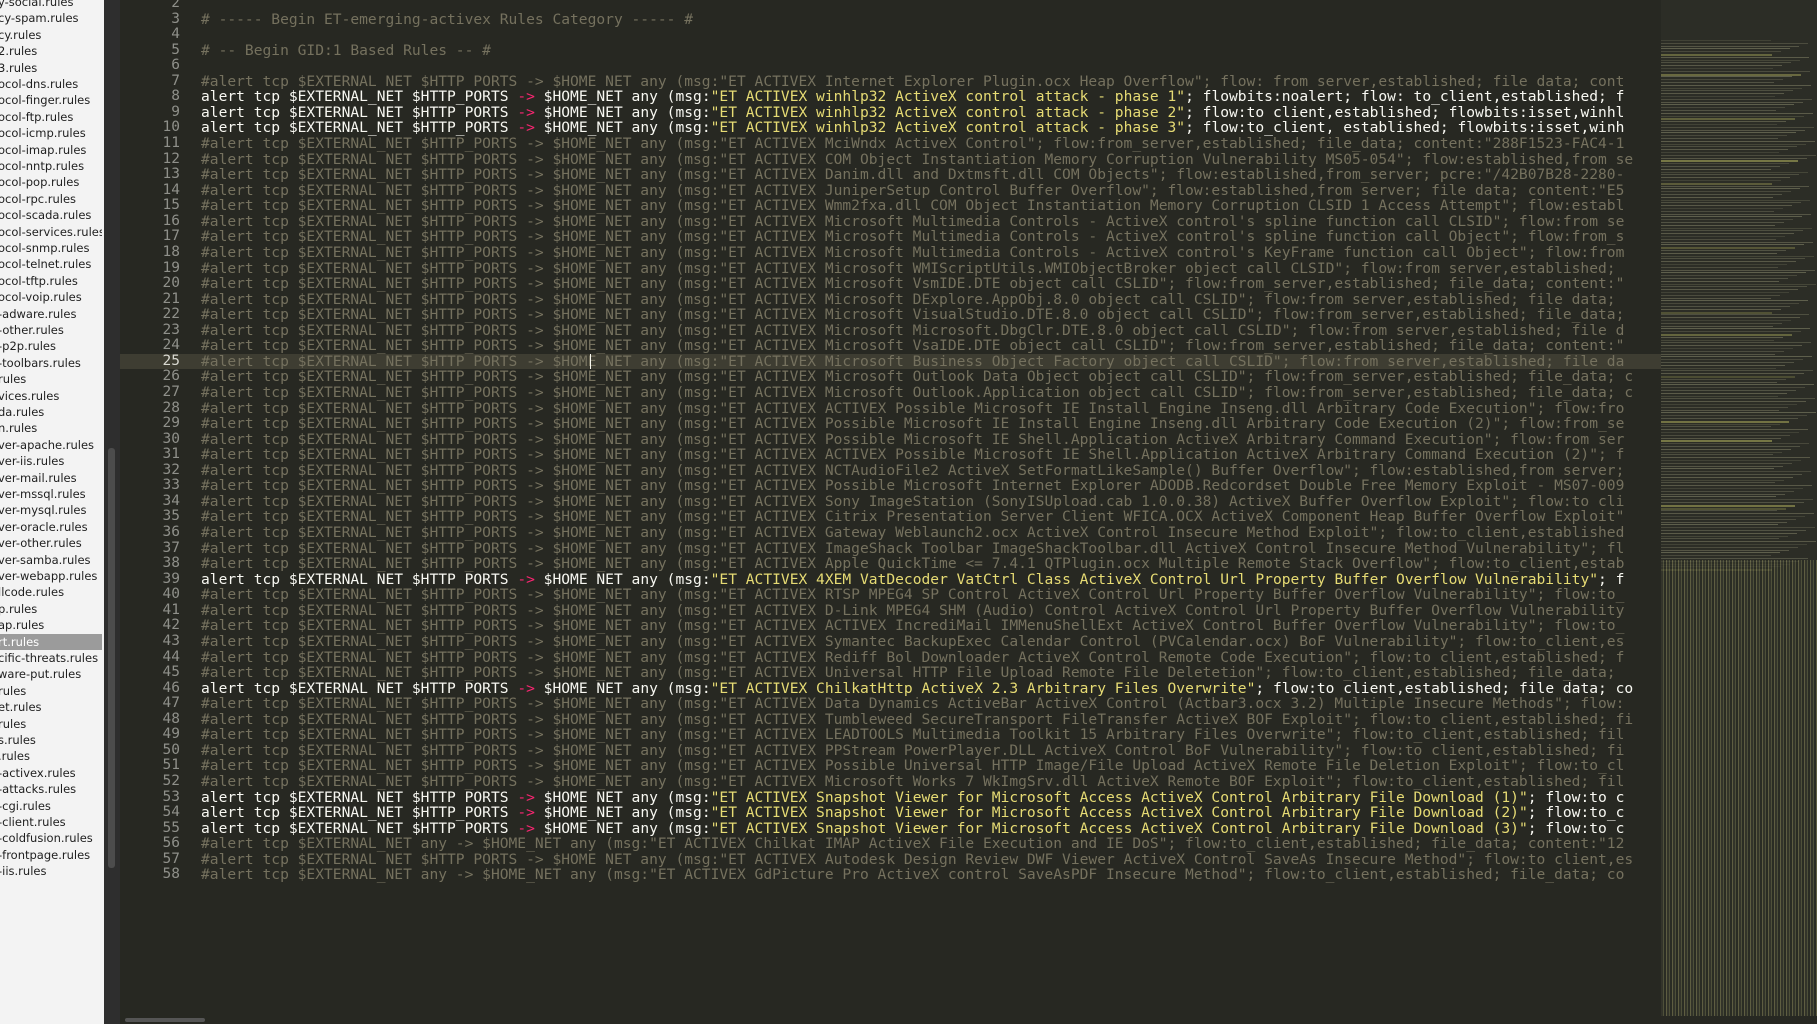 The image size is (1817, 1024). What do you see at coordinates (51, 674) in the screenshot?
I see `sidebar-file-item: ware-put.rules` at bounding box center [51, 674].